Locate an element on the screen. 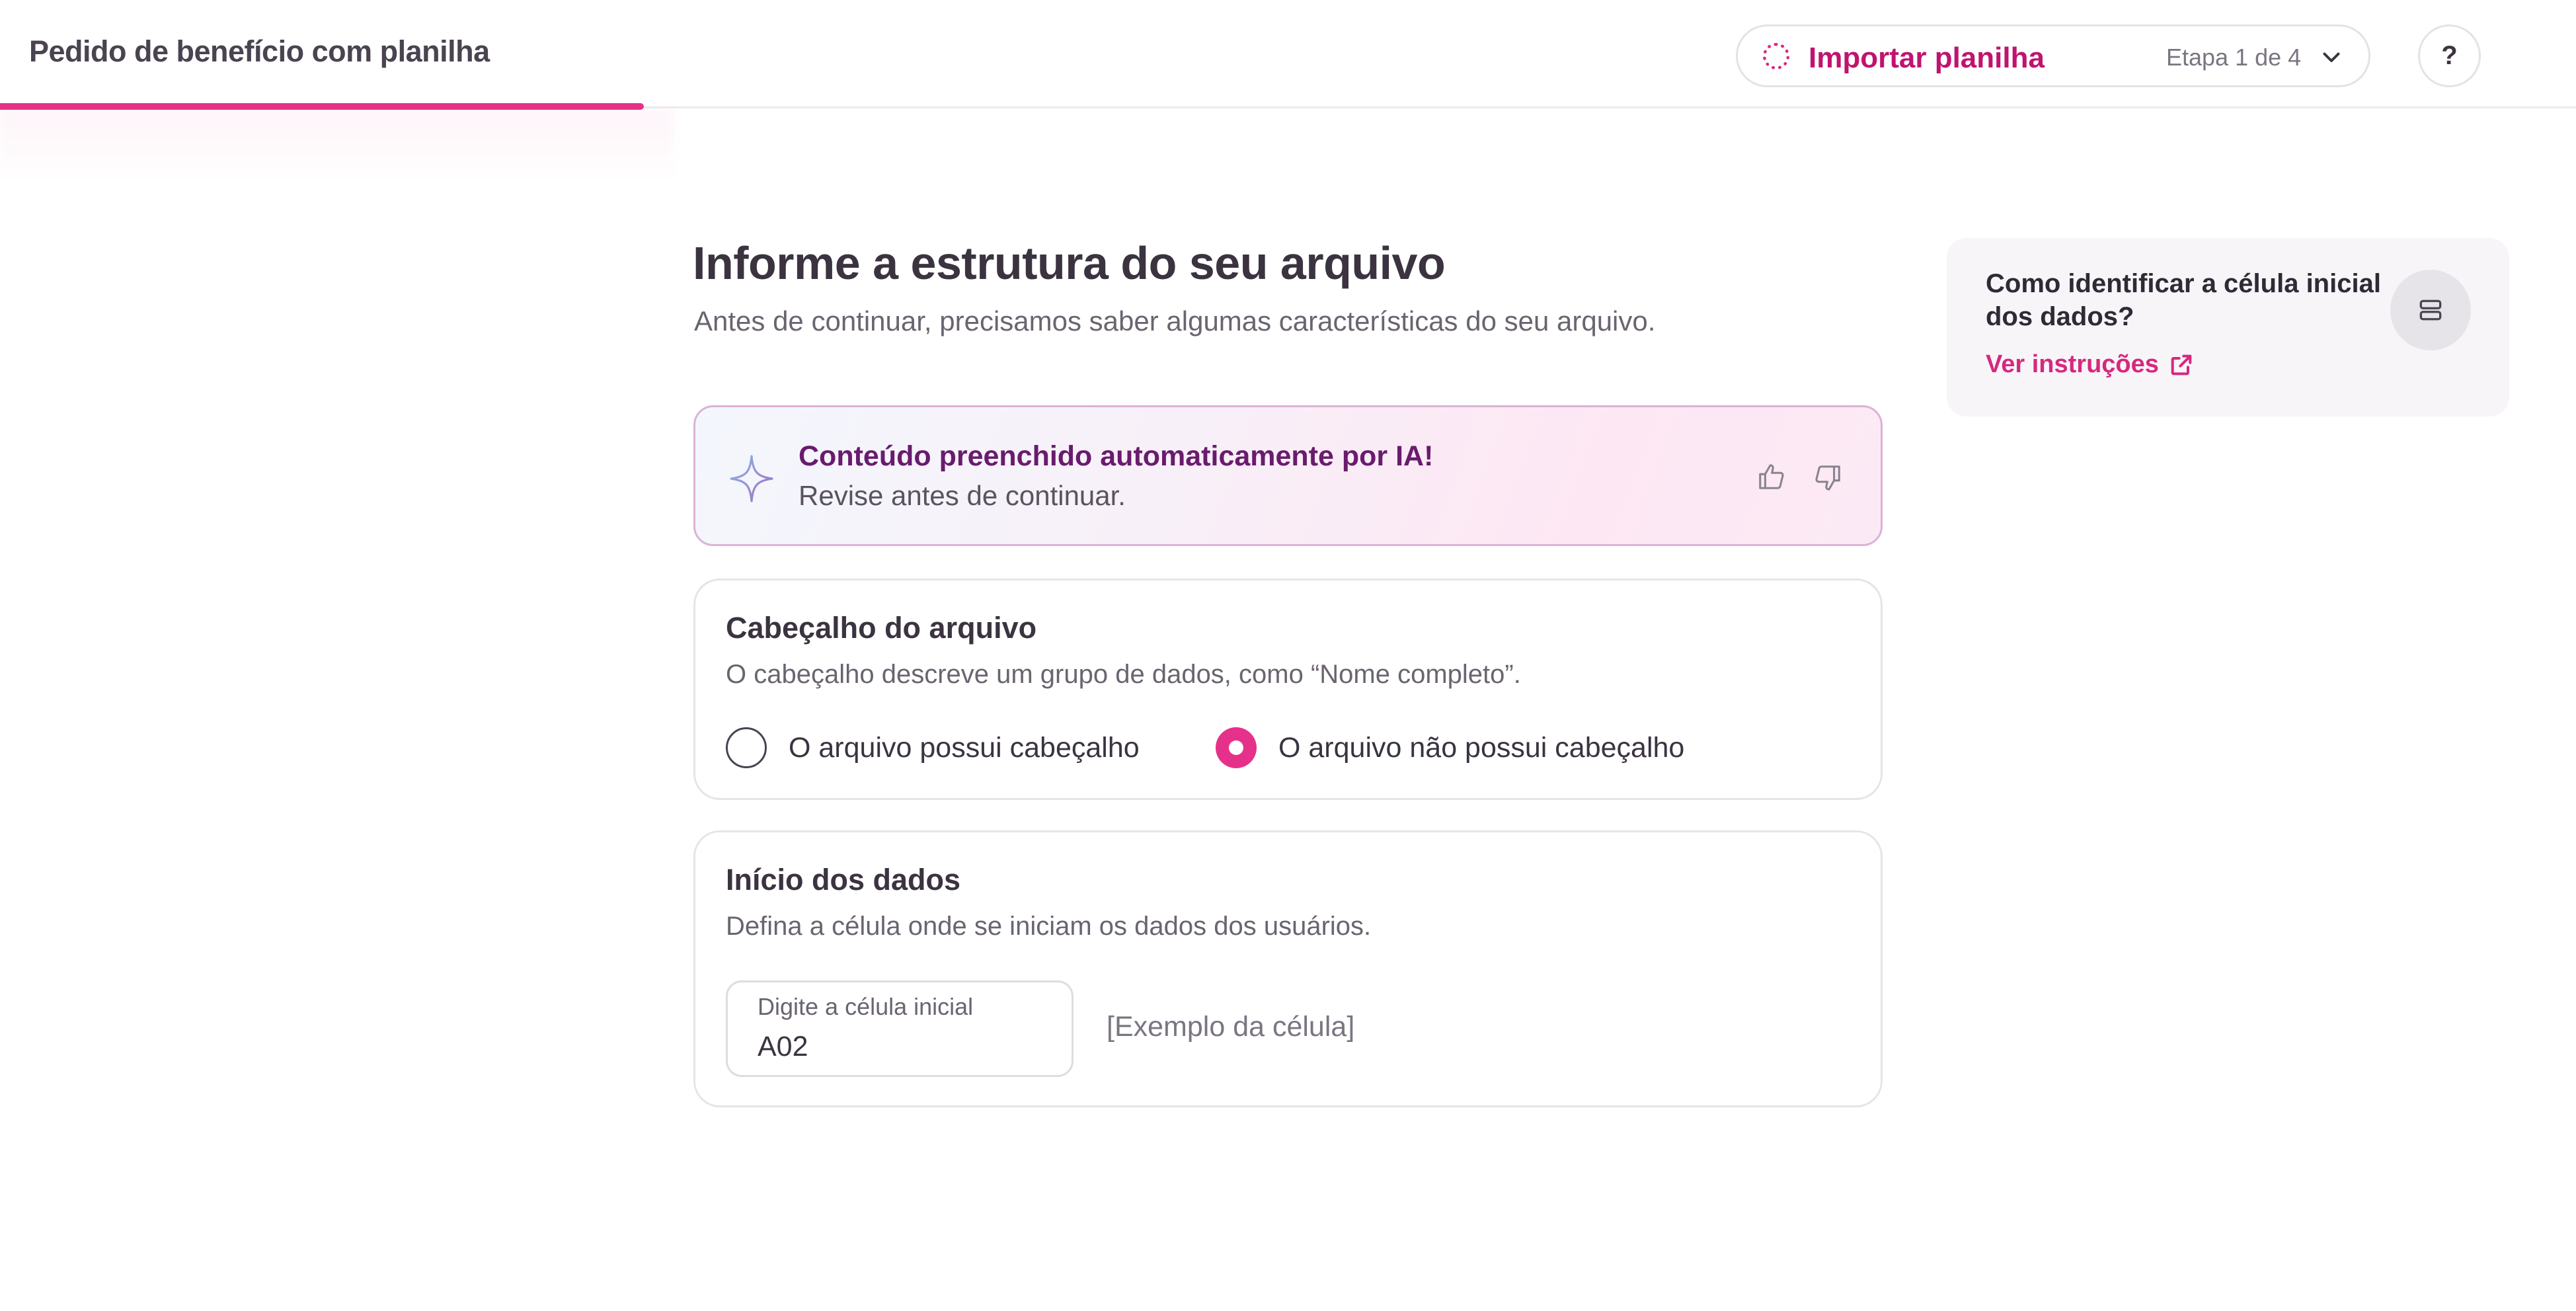  radio-label: O arquivo possui cabeçalho is located at coordinates (964, 747).